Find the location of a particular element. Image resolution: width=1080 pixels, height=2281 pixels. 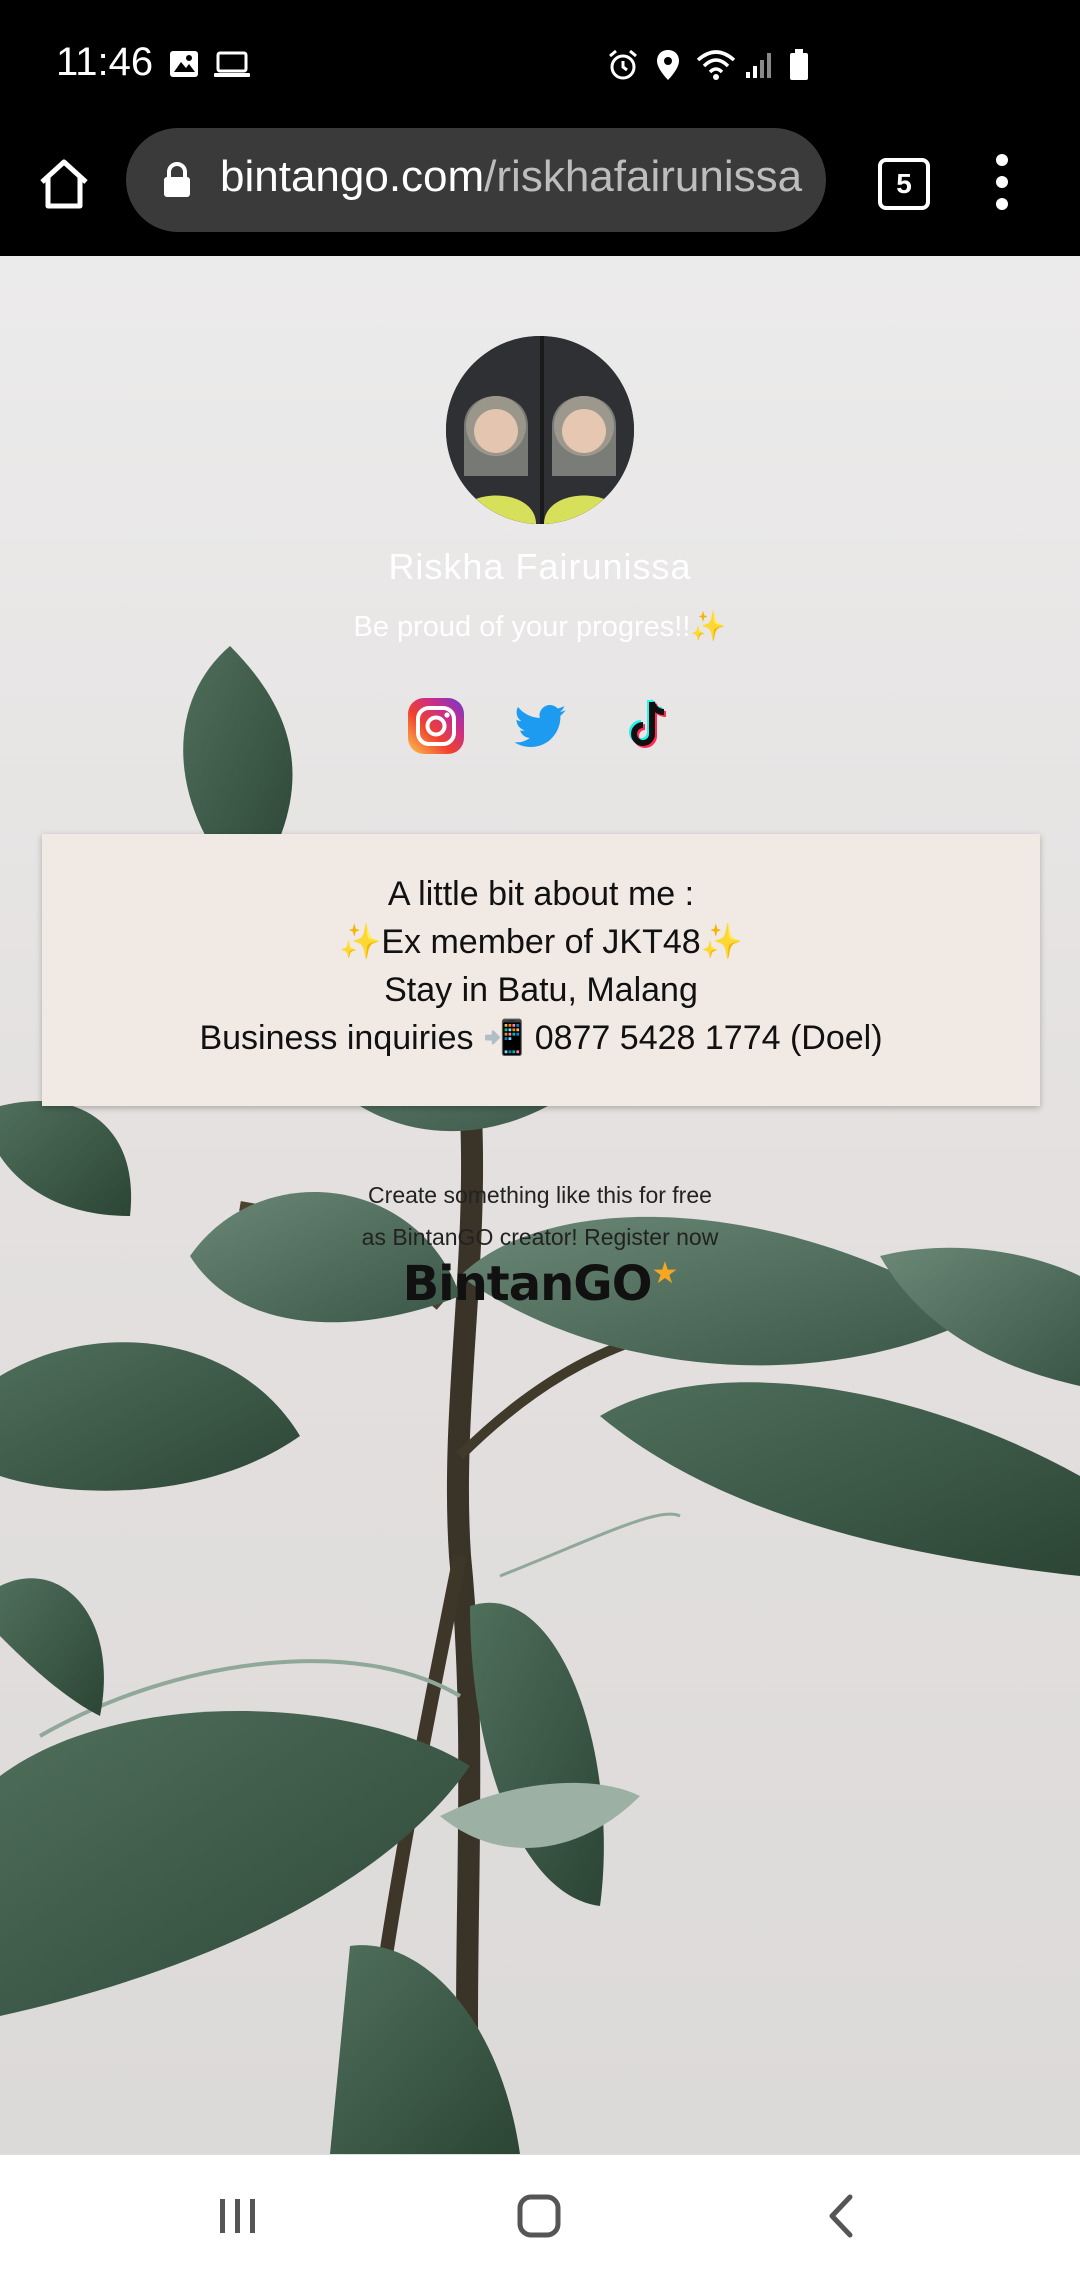

status-bar: 11:46 is located at coordinates (540, 64).